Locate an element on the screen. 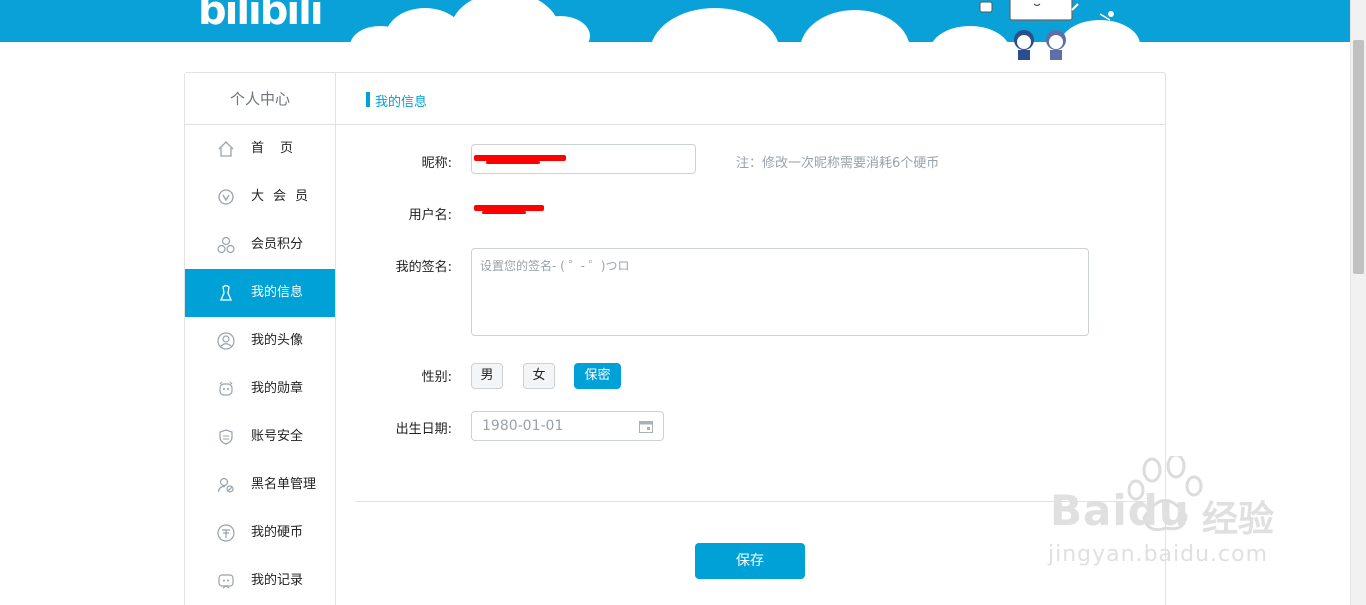  vip-icon is located at coordinates (226, 197).